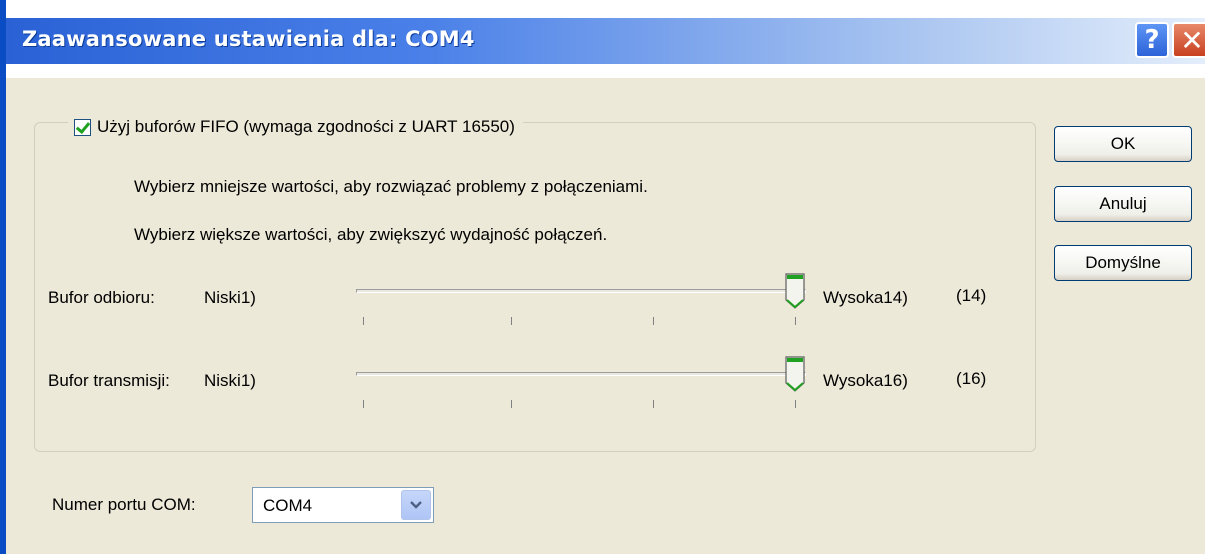 Image resolution: width=1205 pixels, height=554 pixels. Describe the element at coordinates (795, 291) in the screenshot. I see `receive-buffer-slider-thumb` at that location.